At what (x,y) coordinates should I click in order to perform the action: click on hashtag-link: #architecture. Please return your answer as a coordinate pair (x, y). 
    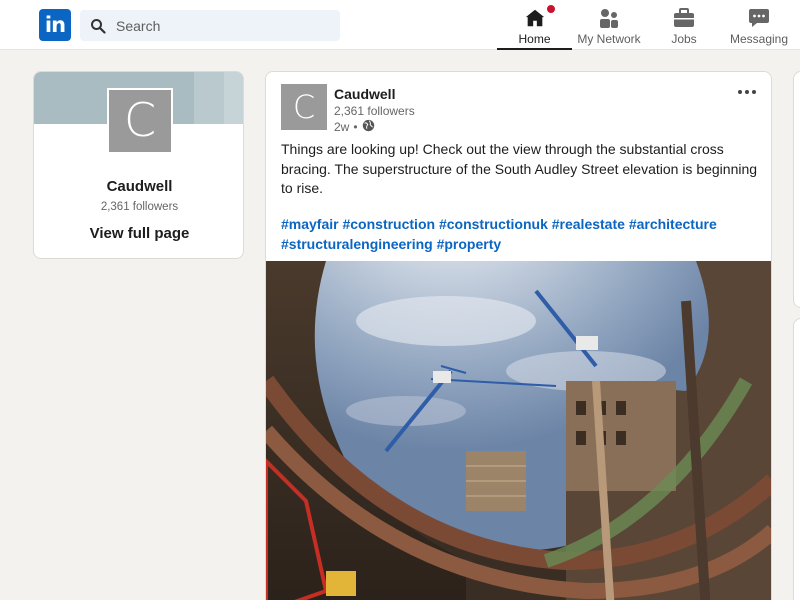
    Looking at the image, I should click on (673, 224).